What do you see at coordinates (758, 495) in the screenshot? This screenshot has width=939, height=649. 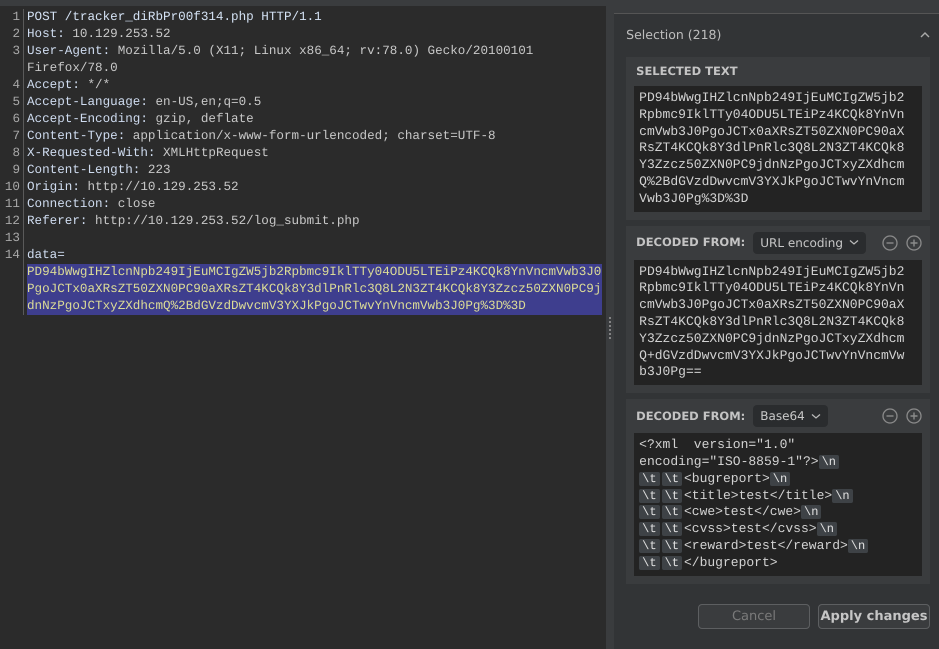 I see `decoded-text: <title>test</title>` at bounding box center [758, 495].